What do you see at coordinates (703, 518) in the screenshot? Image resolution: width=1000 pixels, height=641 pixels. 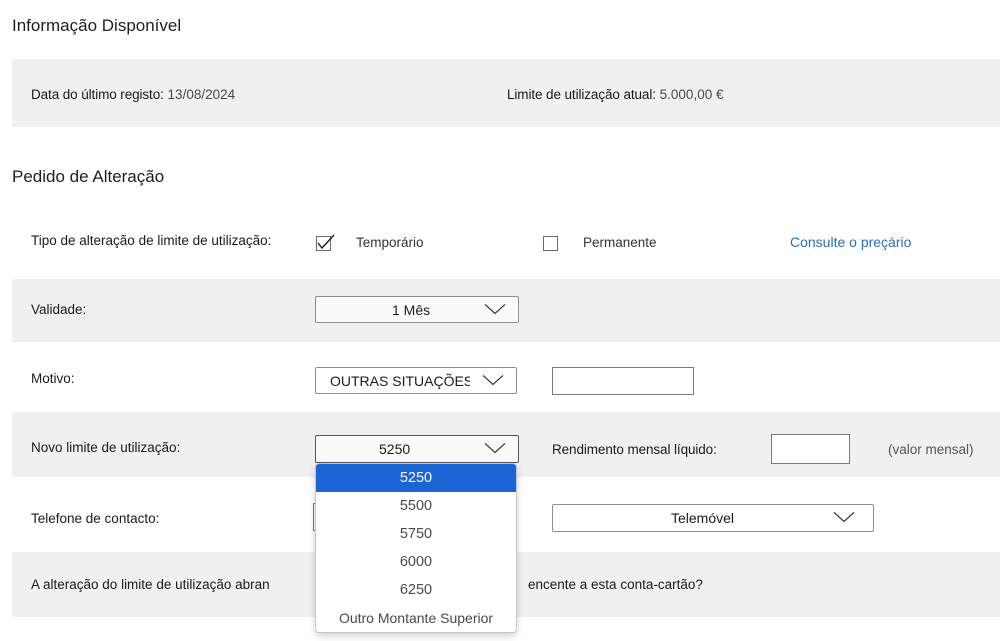 I see `phone-type-value: Telemóvel` at bounding box center [703, 518].